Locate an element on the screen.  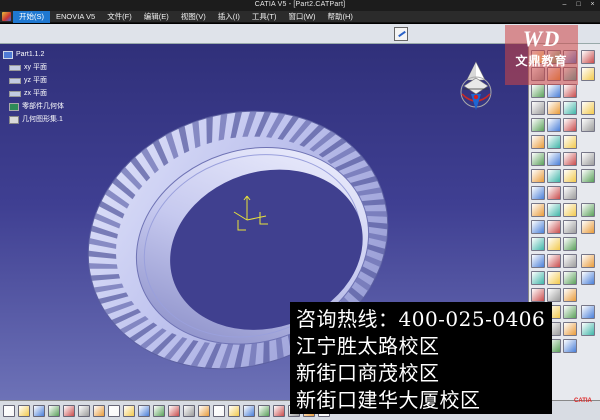
tree-item-label: xy 平面 is located at coordinates (35, 67).